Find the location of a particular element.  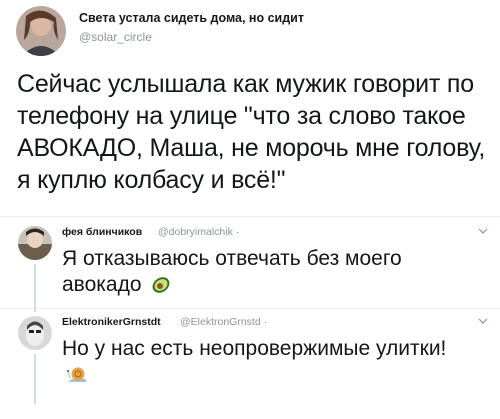

reply-text-content: Но у нас есть неопровержимые улитки! is located at coordinates (254, 348).